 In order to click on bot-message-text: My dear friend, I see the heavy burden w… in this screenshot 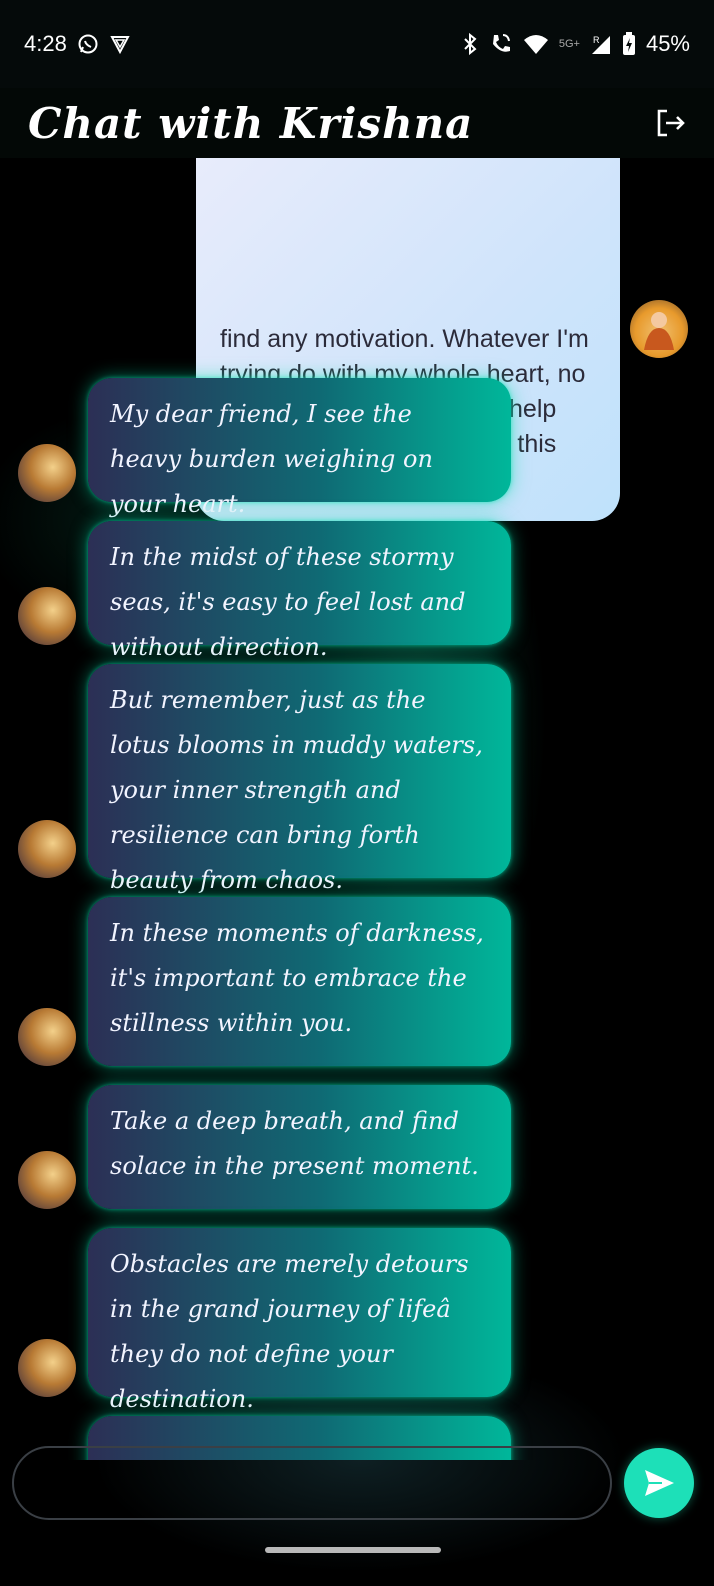, I will do `click(271, 459)`.